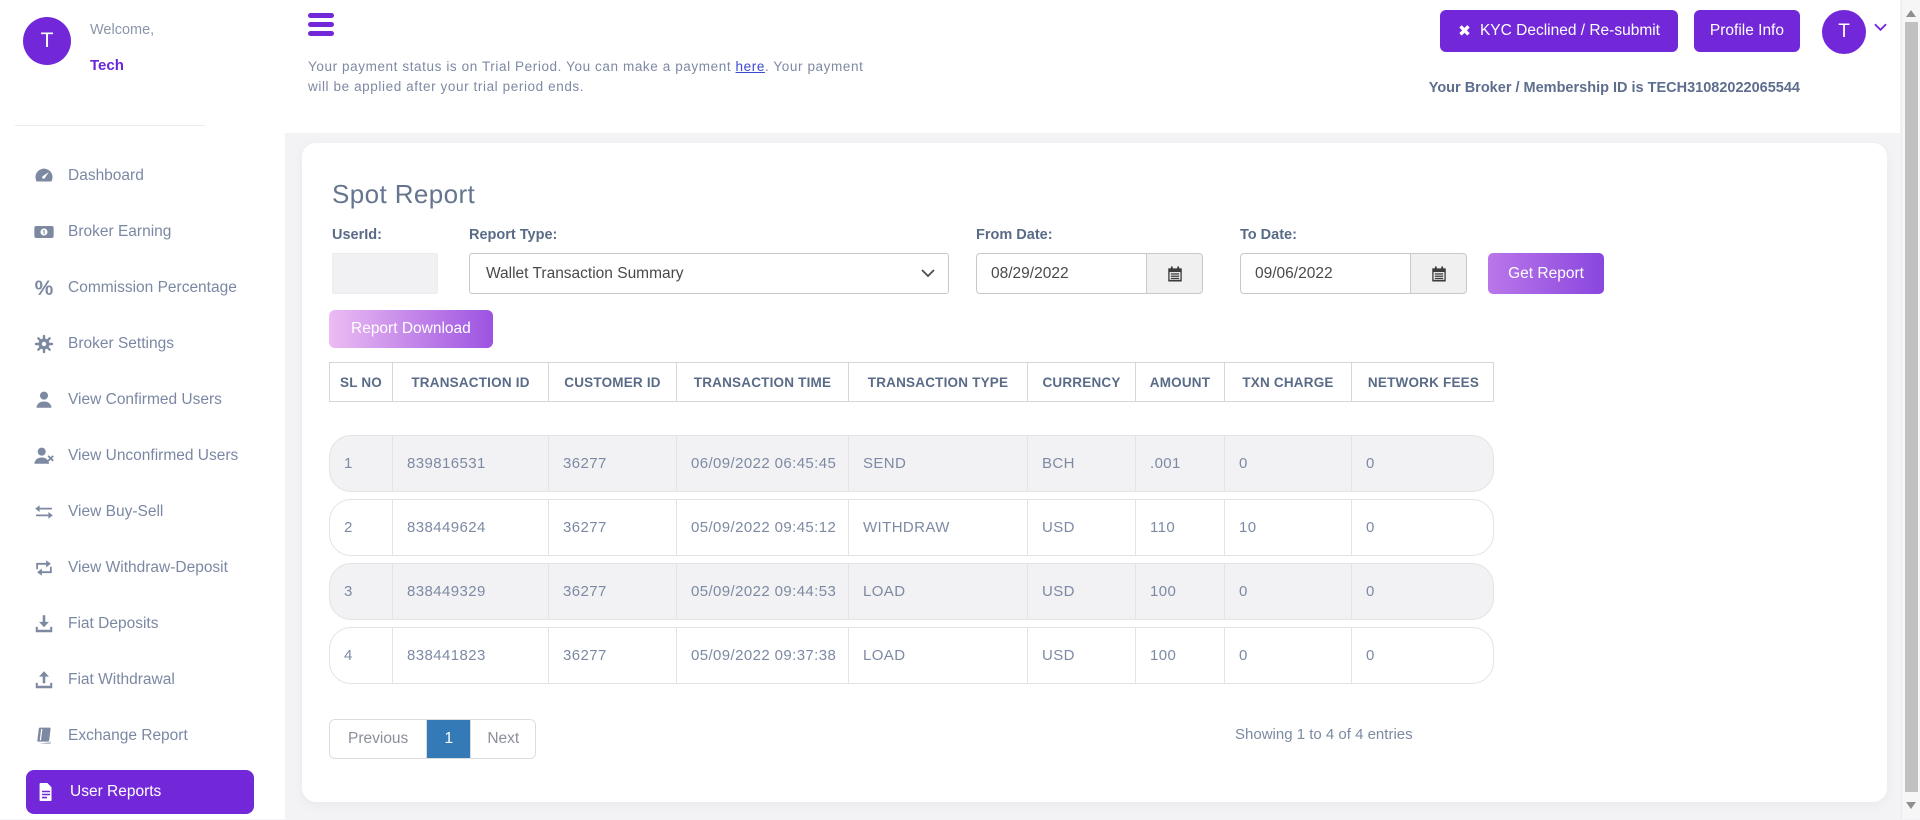 The image size is (1920, 820). I want to click on from-date-calendar-button, so click(1174, 273).